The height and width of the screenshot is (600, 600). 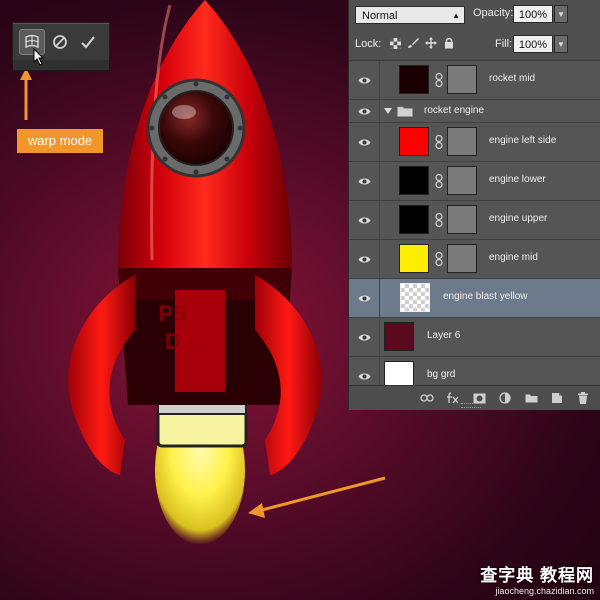 What do you see at coordinates (456, 15) in the screenshot?
I see `chevron-updown-icon: ▲` at bounding box center [456, 15].